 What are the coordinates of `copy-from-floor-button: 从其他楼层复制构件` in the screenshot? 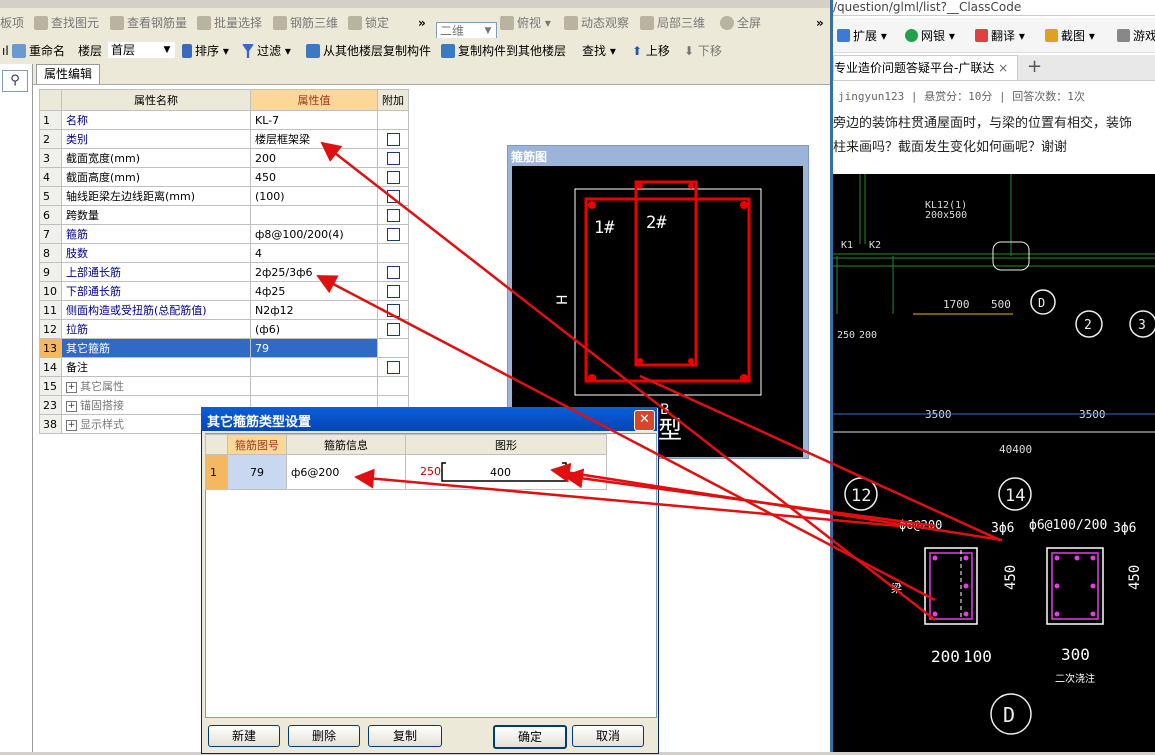 It's located at (368, 51).